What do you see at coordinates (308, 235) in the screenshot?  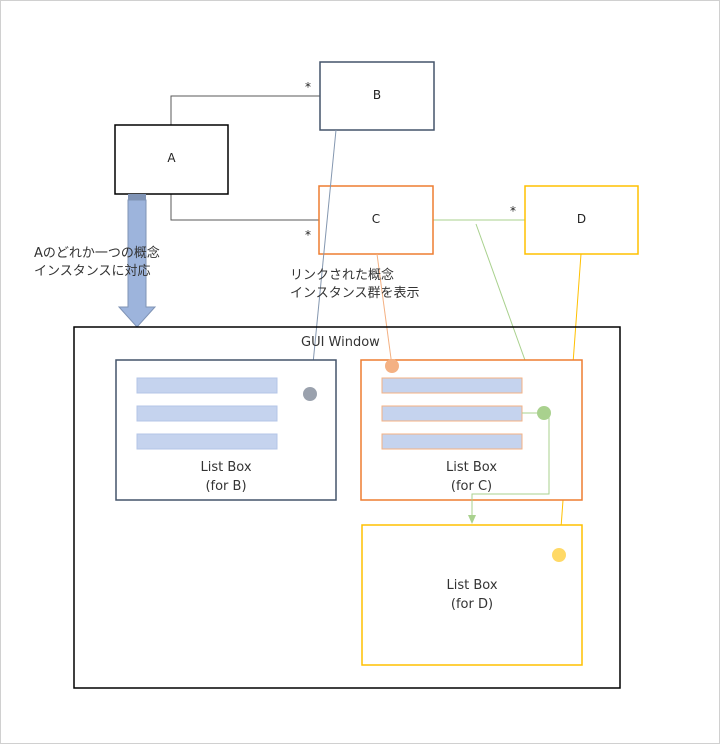 I see `multiplicity-a-c: *` at bounding box center [308, 235].